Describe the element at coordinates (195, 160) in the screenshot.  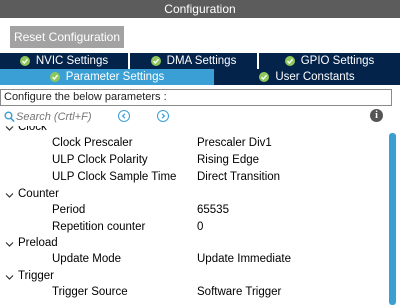
I see `param-row: ULP Clock Polarity Rising Edge` at that location.